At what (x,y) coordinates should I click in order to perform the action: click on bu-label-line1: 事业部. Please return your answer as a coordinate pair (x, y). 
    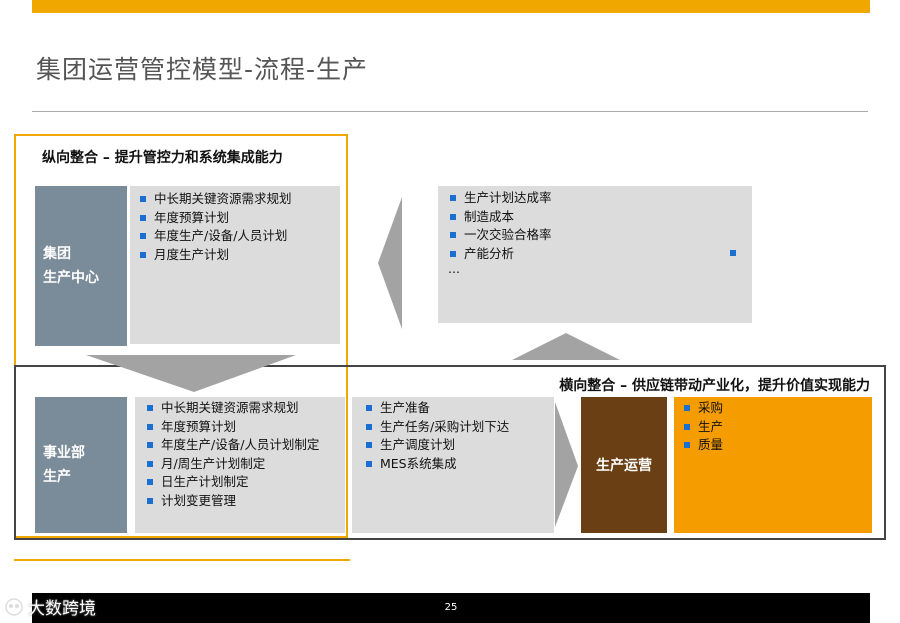
    Looking at the image, I should click on (64, 453).